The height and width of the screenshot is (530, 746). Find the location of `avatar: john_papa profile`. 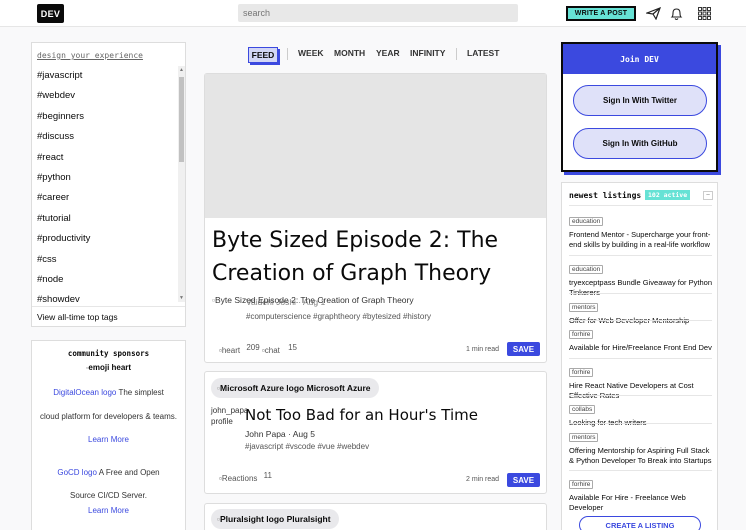

avatar: john_papa profile is located at coordinates (229, 416).